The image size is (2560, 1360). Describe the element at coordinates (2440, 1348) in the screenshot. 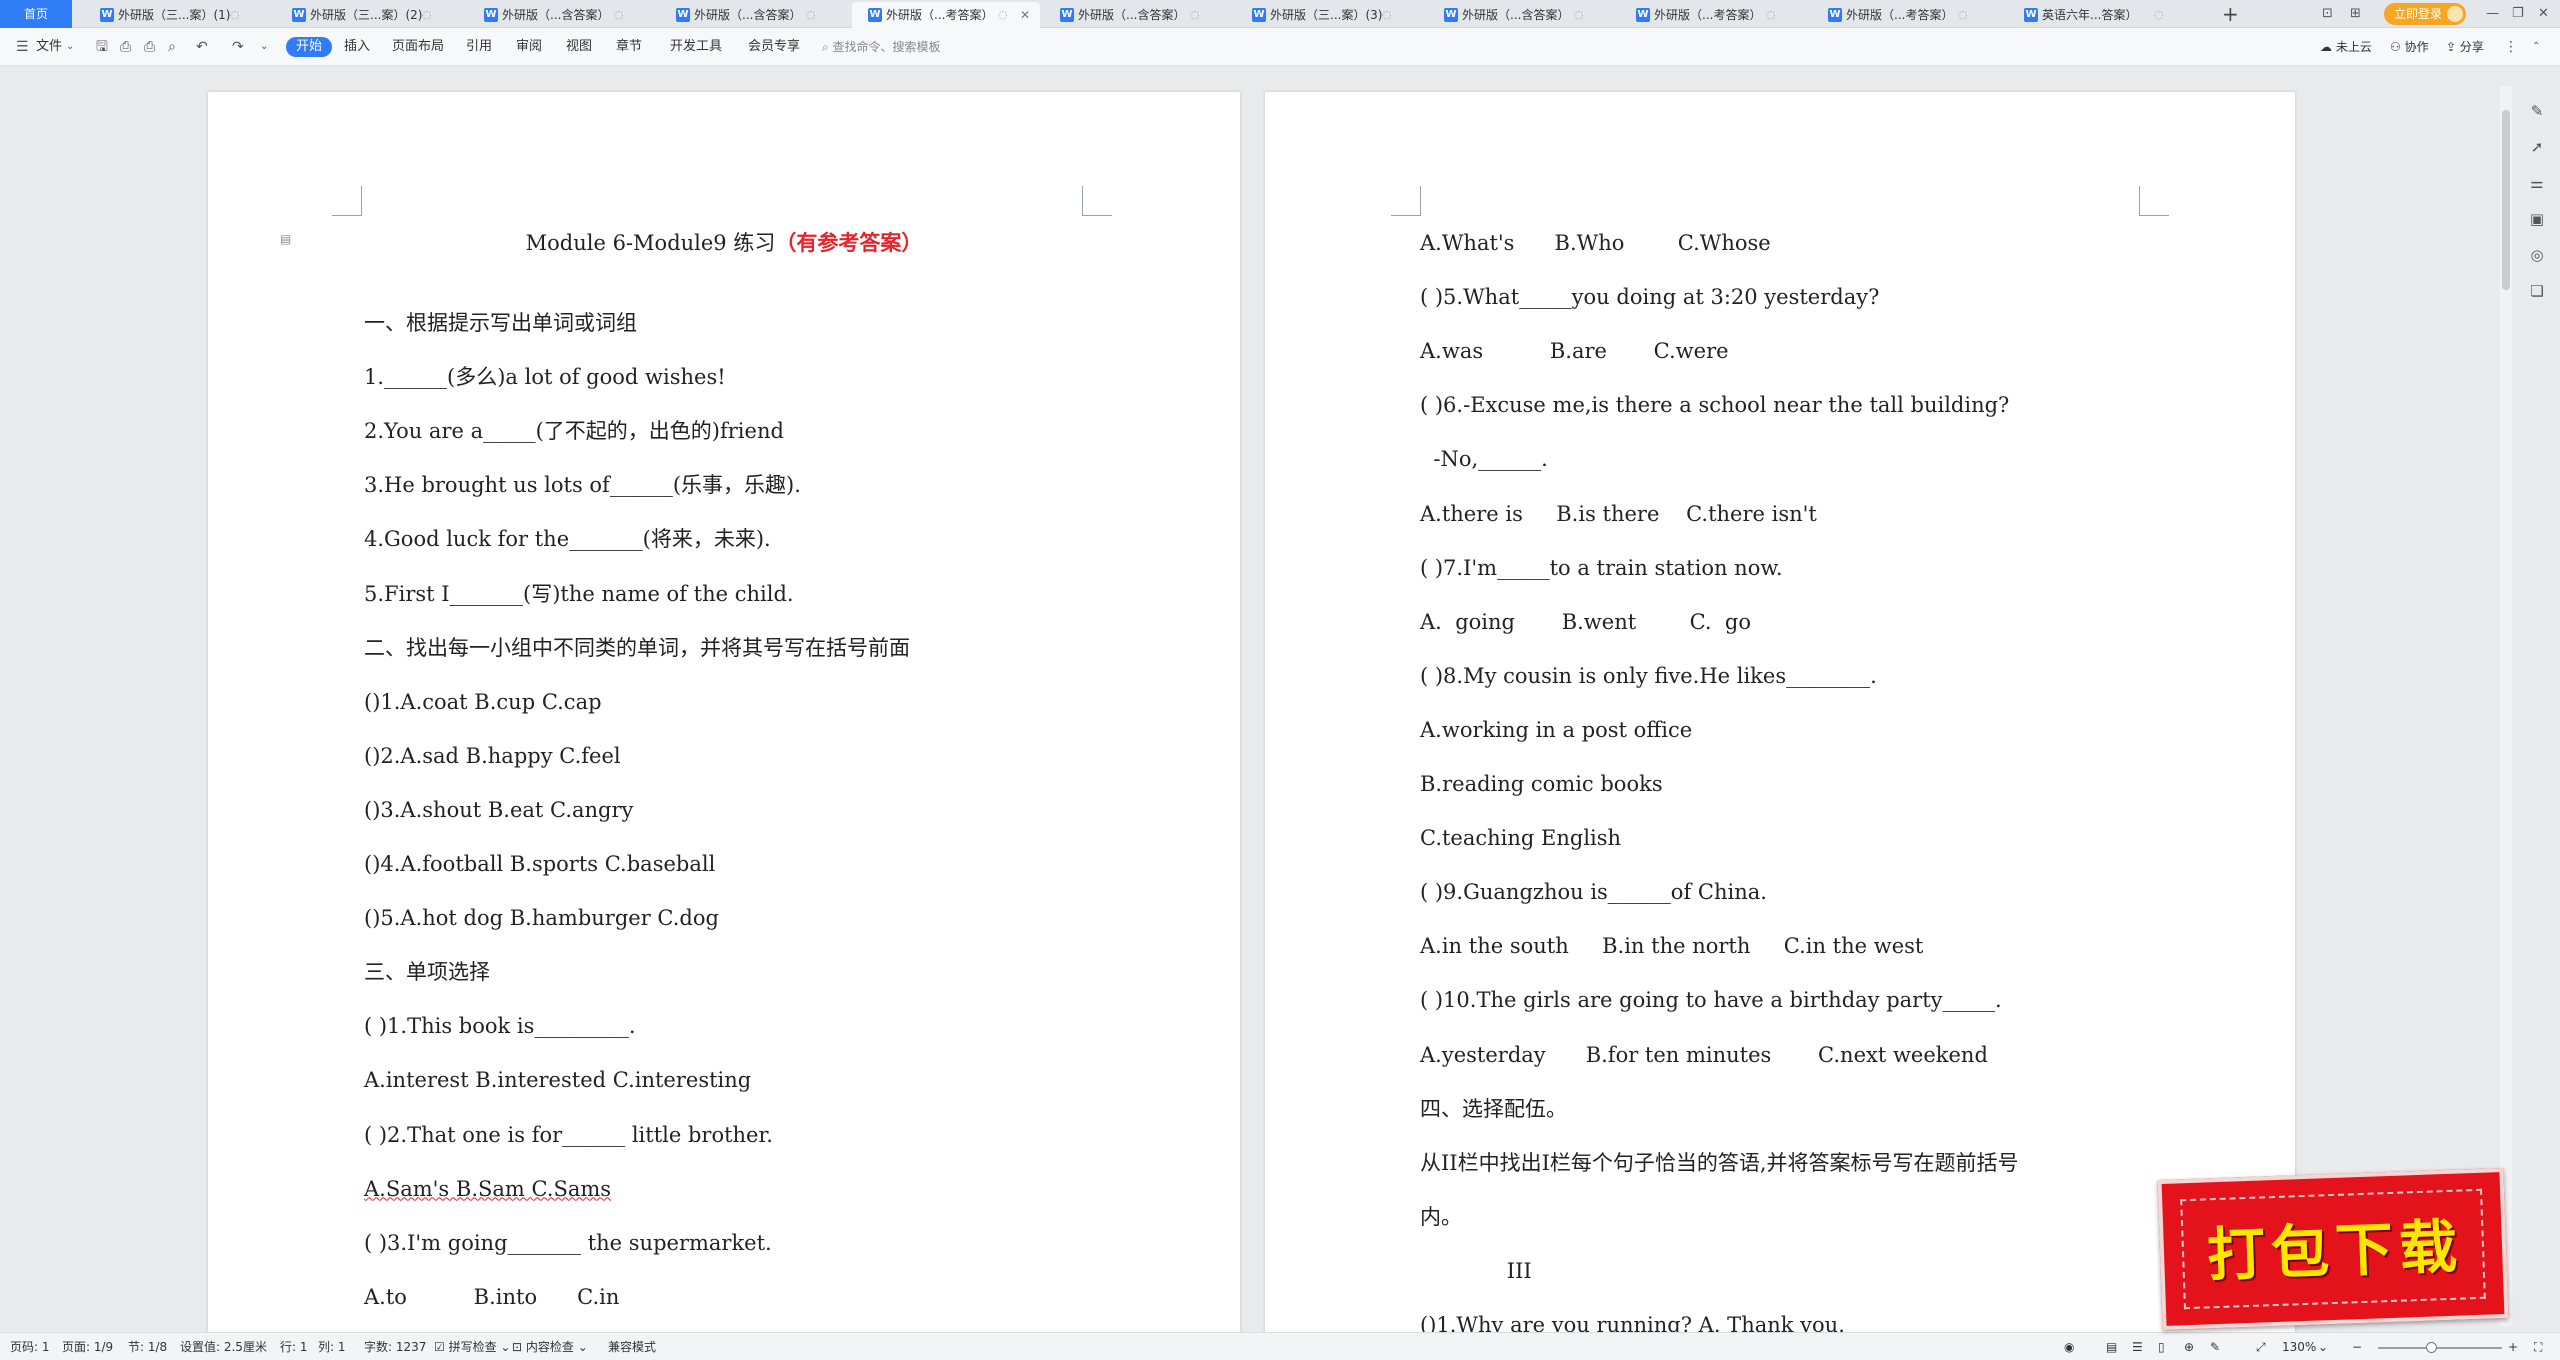

I see `zoom-slider` at that location.